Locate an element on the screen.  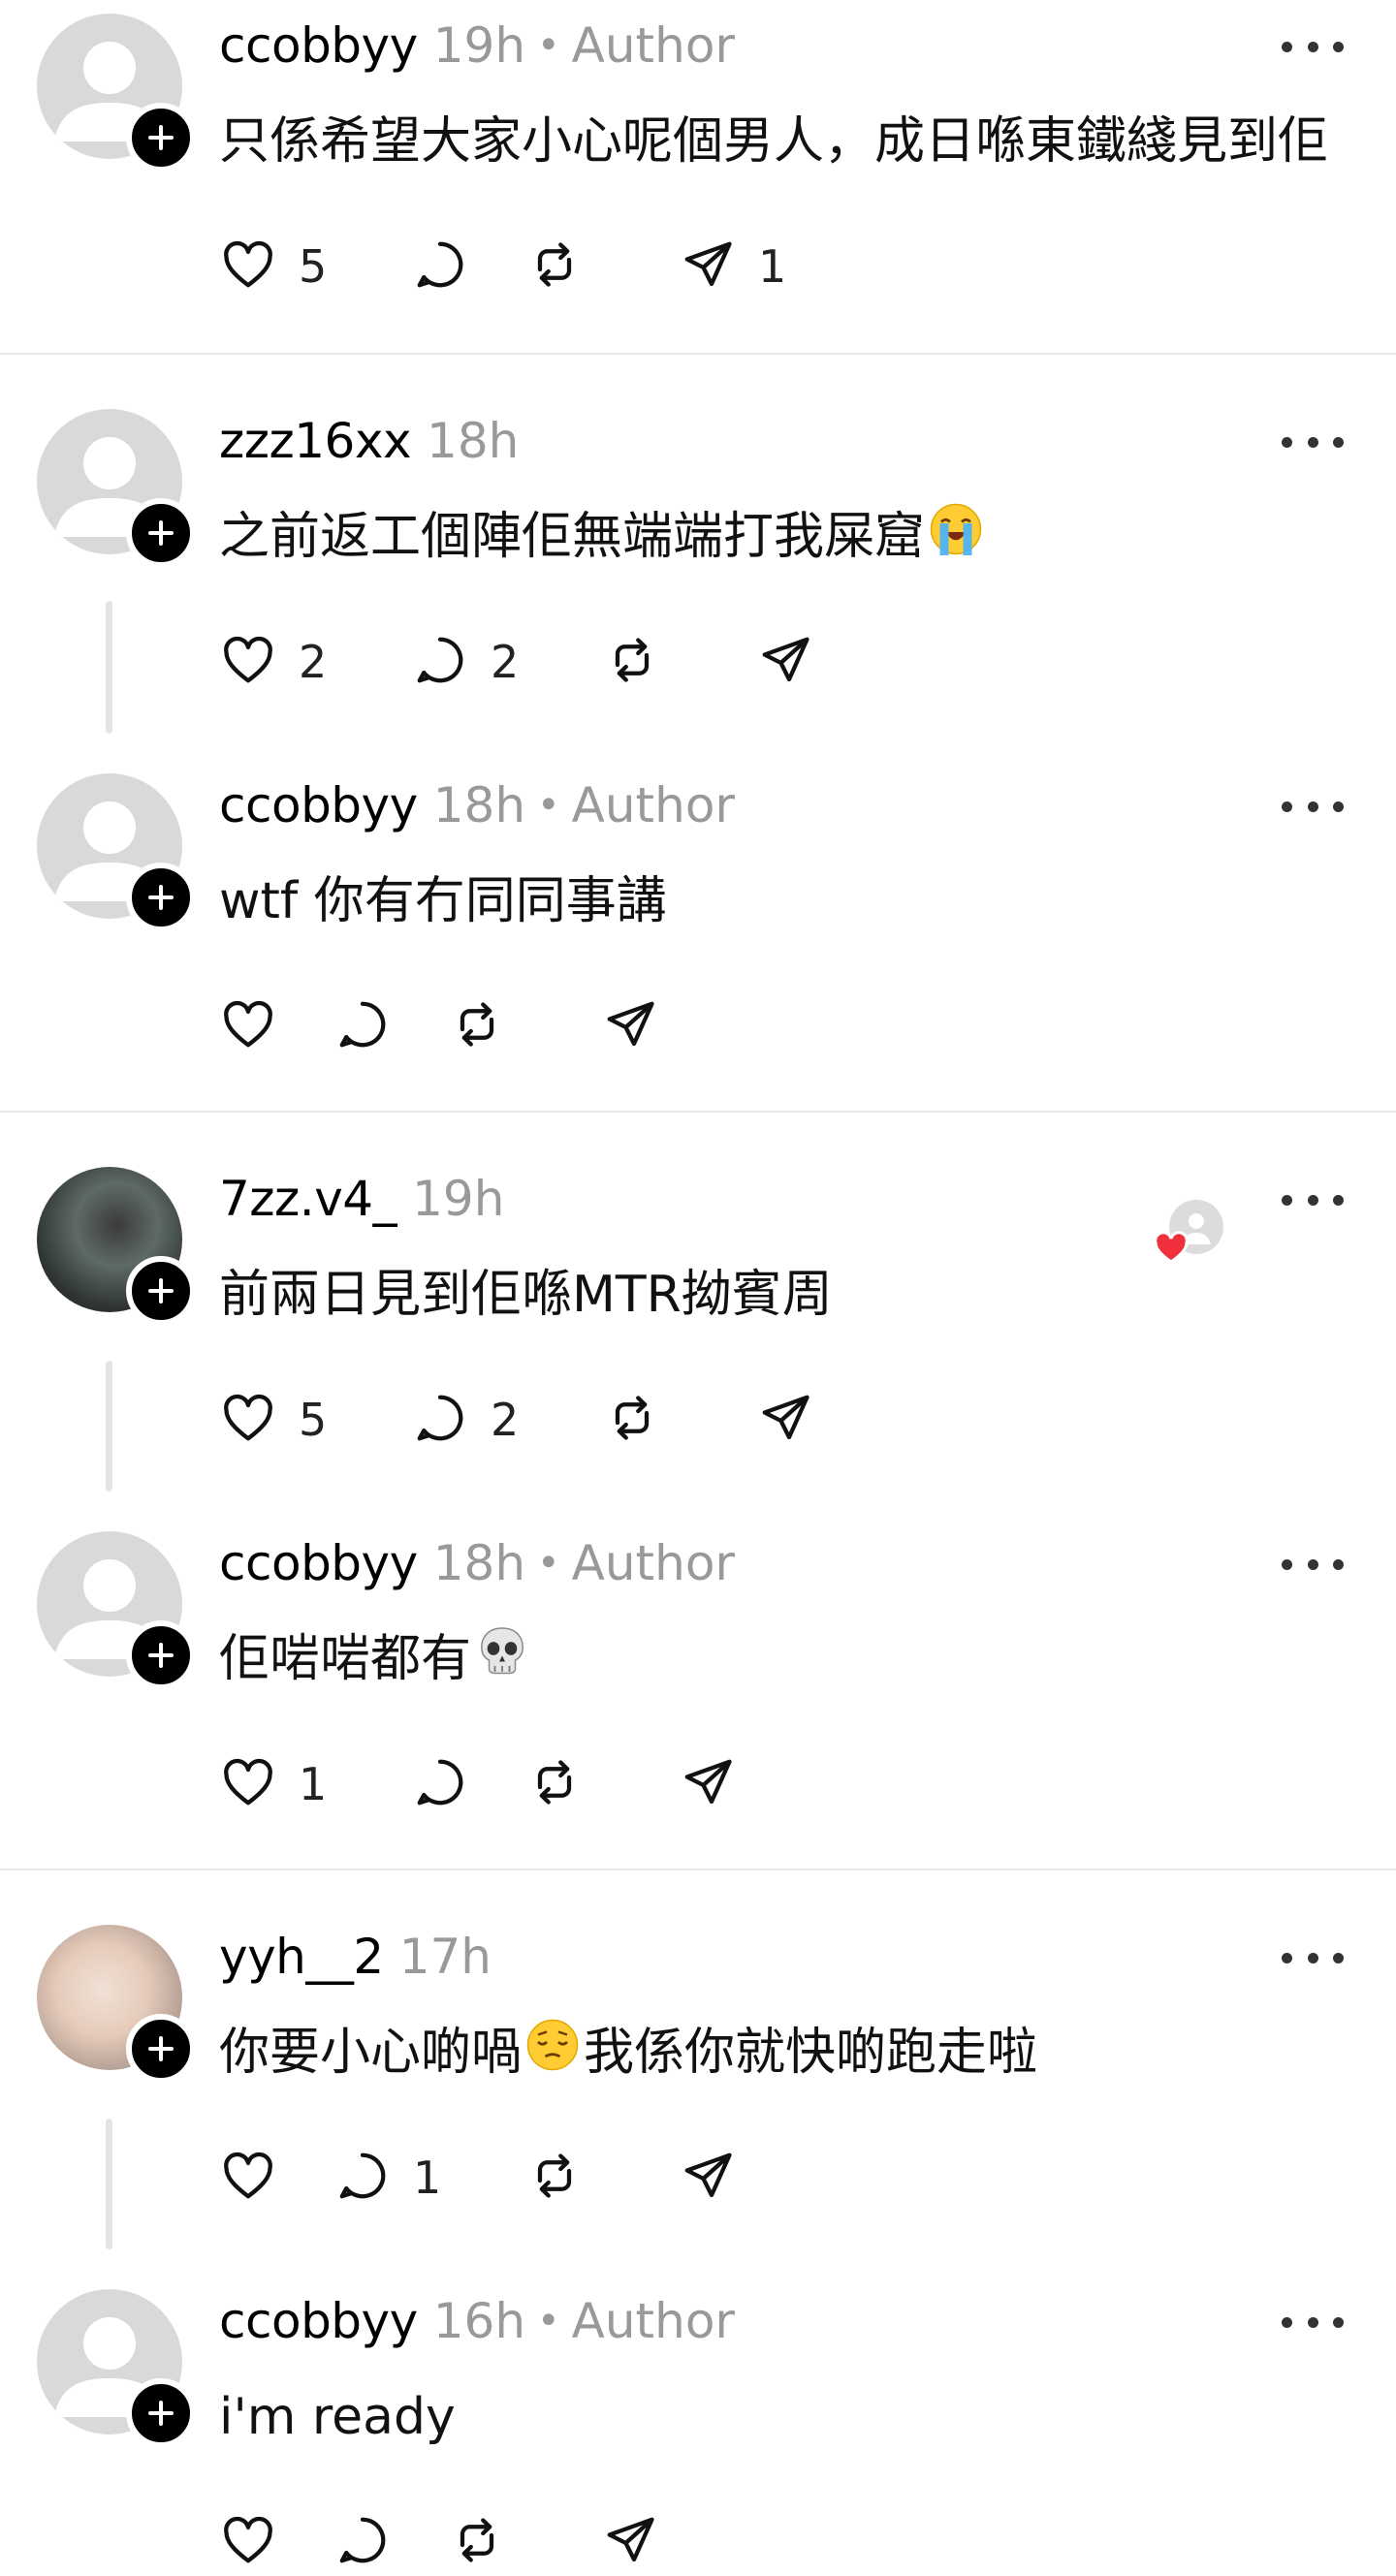
post-header: ccobbyy 16h • Author is located at coordinates (477, 2321).